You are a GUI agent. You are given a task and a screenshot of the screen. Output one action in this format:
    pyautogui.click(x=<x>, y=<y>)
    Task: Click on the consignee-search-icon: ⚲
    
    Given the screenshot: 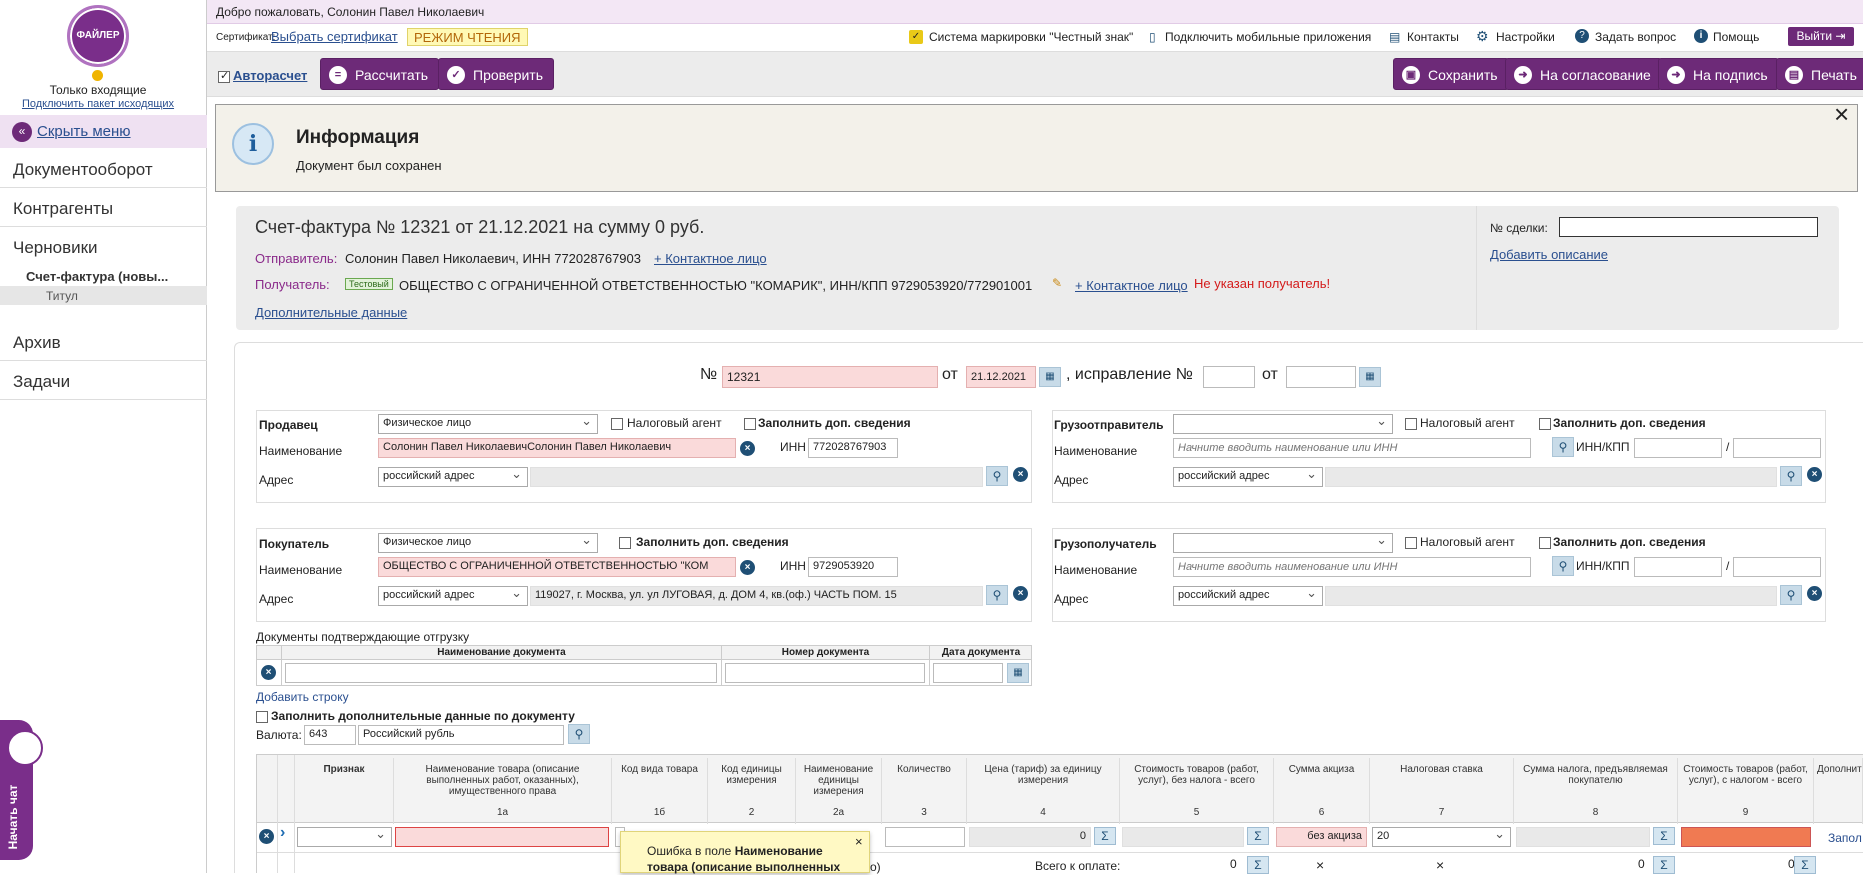 What is the action you would take?
    pyautogui.click(x=1563, y=566)
    